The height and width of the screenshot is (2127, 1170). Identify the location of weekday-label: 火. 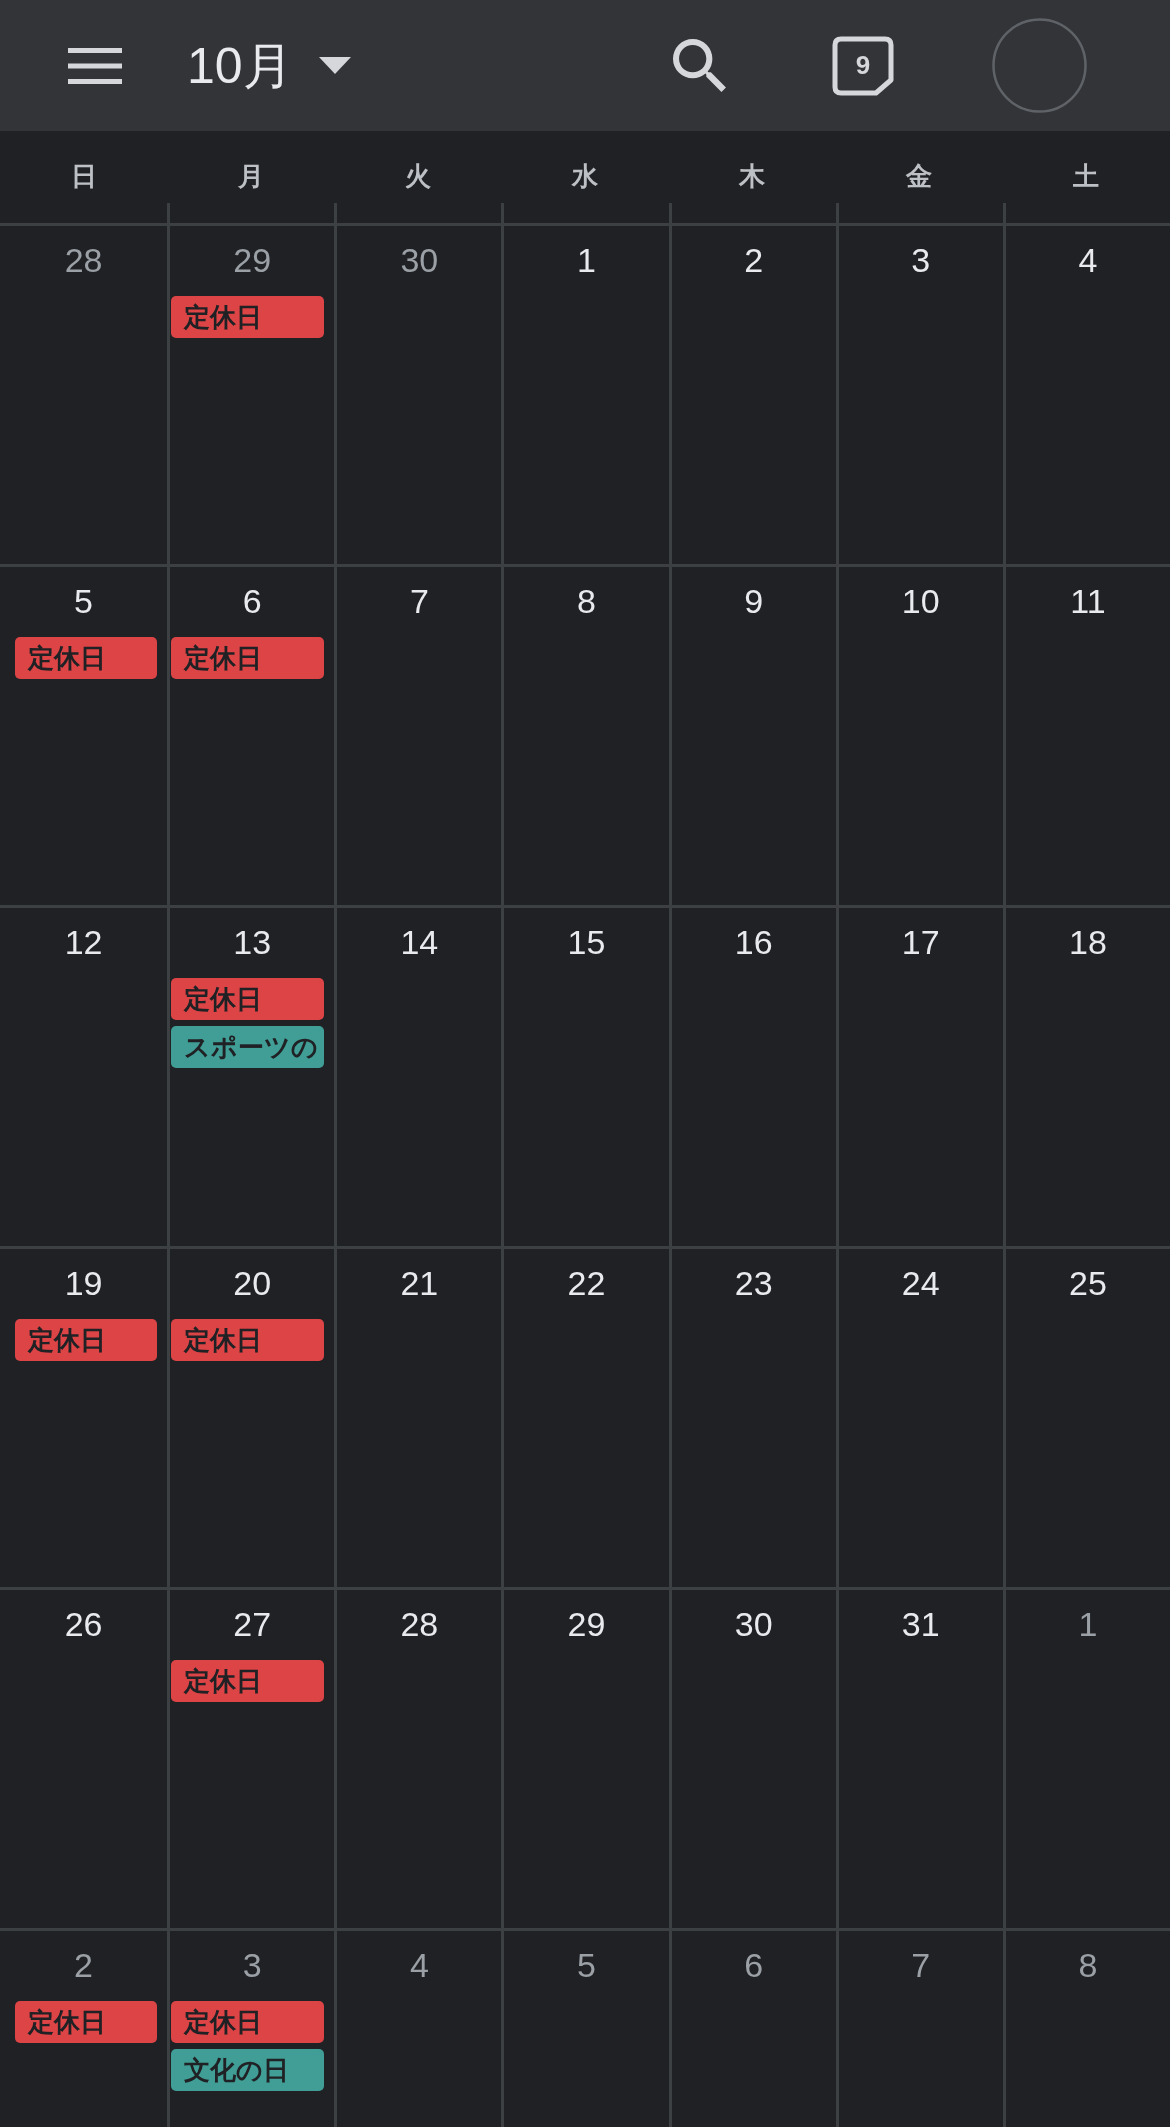
(417, 177).